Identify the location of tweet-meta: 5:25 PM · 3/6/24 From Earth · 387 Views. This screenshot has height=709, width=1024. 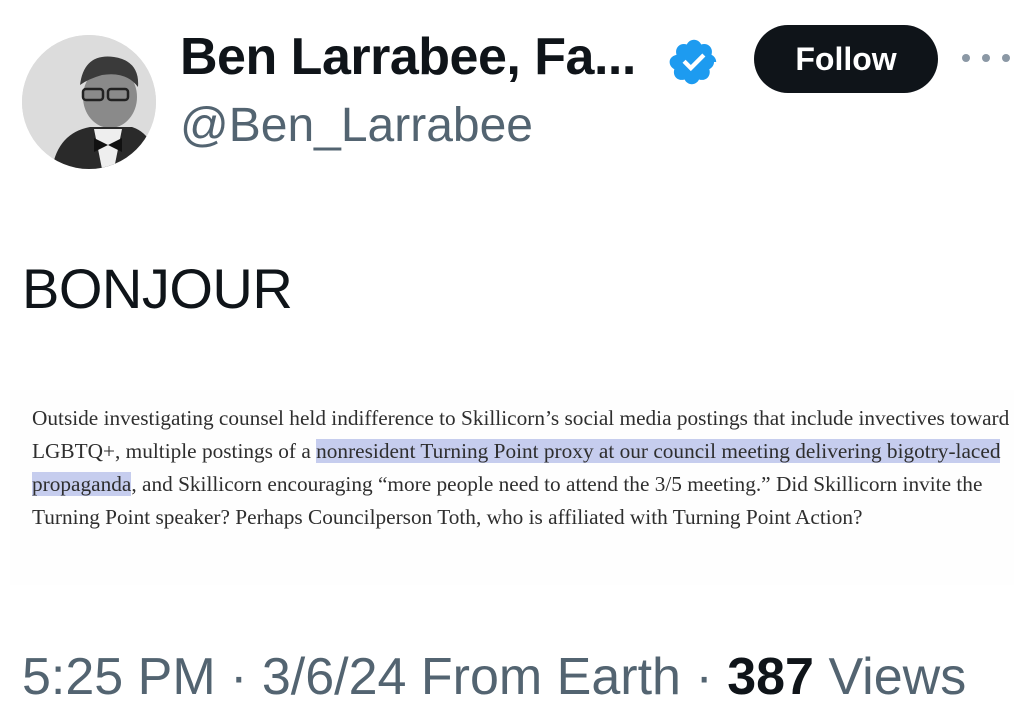
(494, 678).